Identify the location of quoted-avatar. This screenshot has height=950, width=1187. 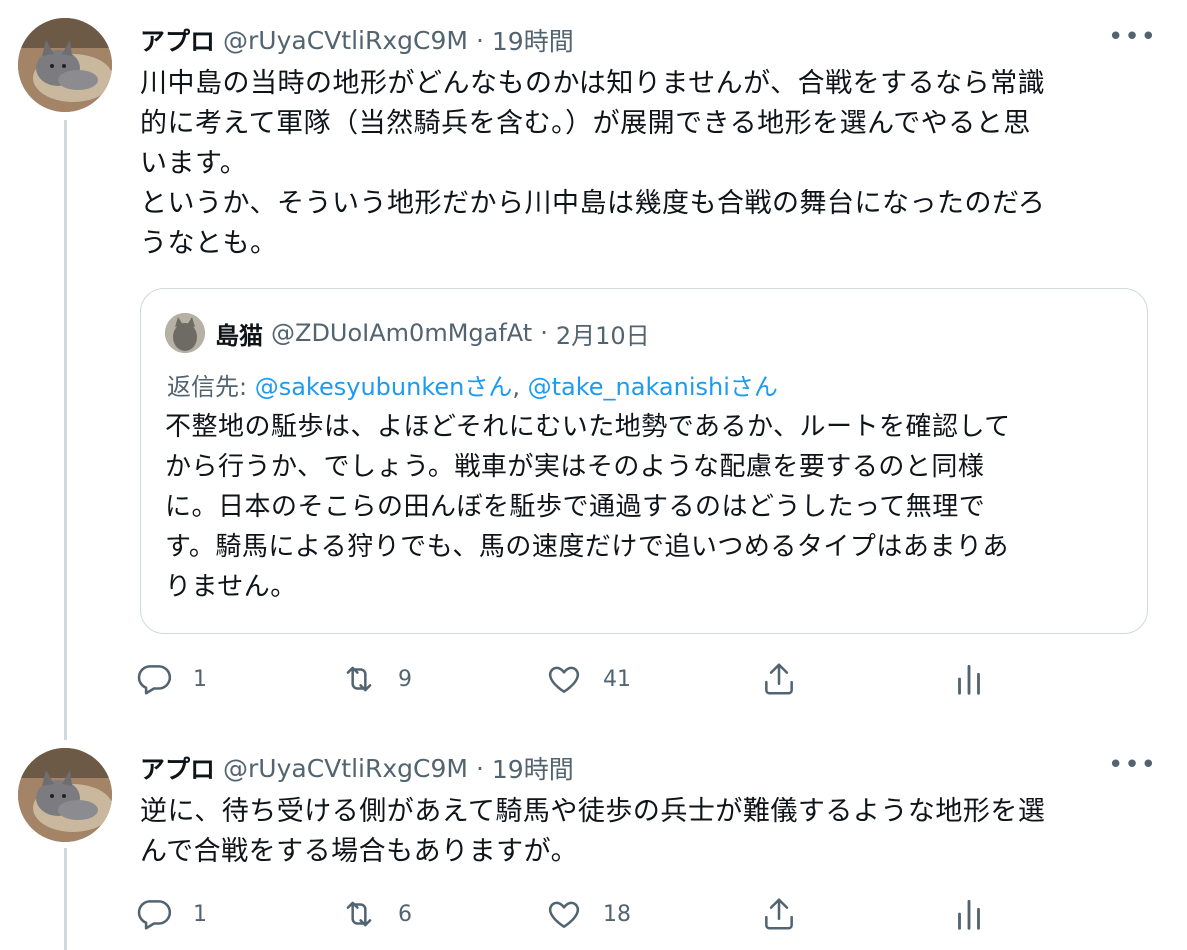
(185, 333).